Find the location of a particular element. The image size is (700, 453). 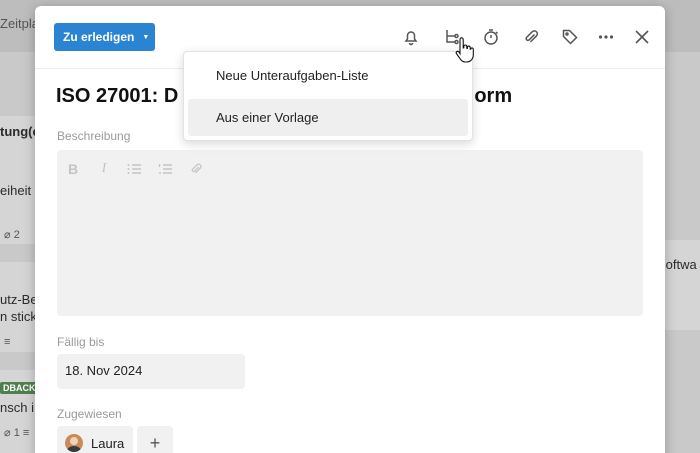

close-icon is located at coordinates (642, 37).